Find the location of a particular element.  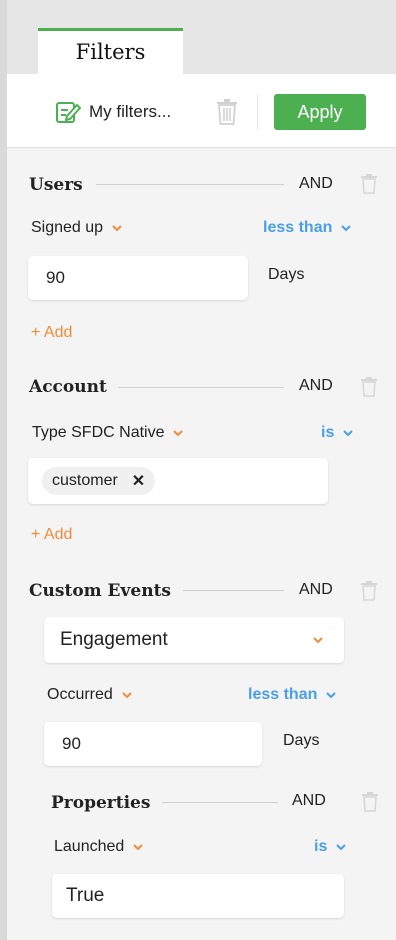

chip-label: customer is located at coordinates (85, 480).